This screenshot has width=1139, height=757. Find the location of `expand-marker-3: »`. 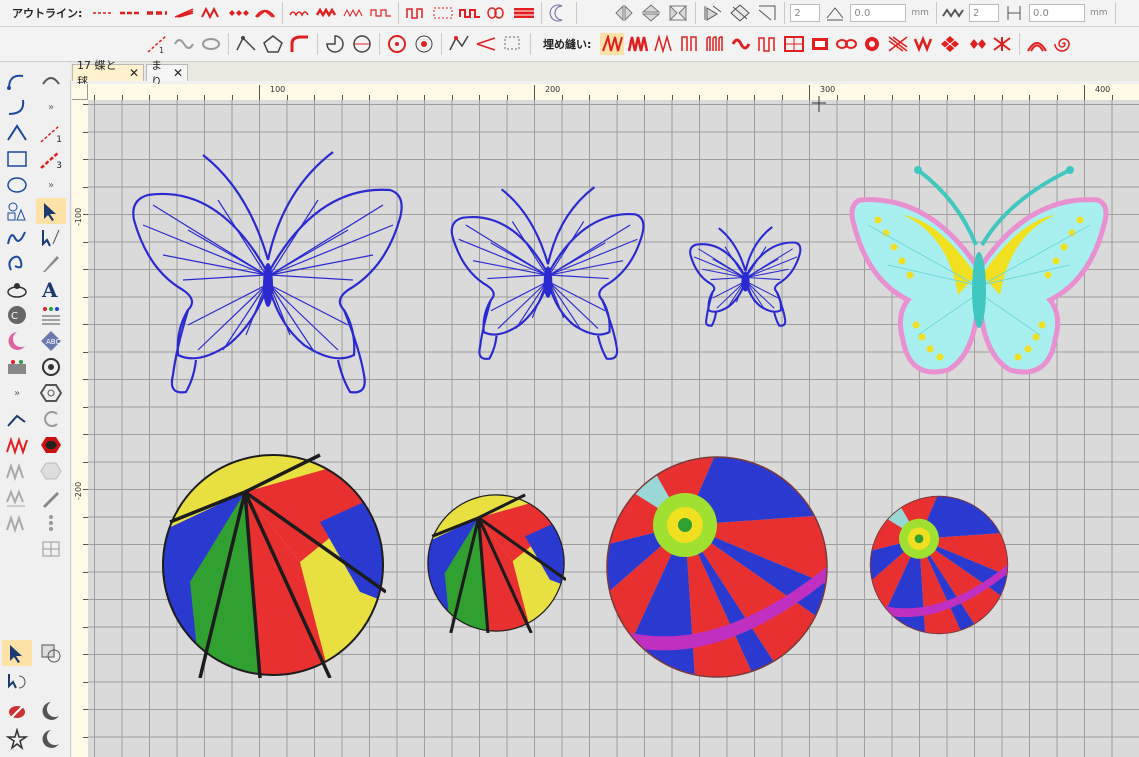

expand-marker-3: » is located at coordinates (17, 393).